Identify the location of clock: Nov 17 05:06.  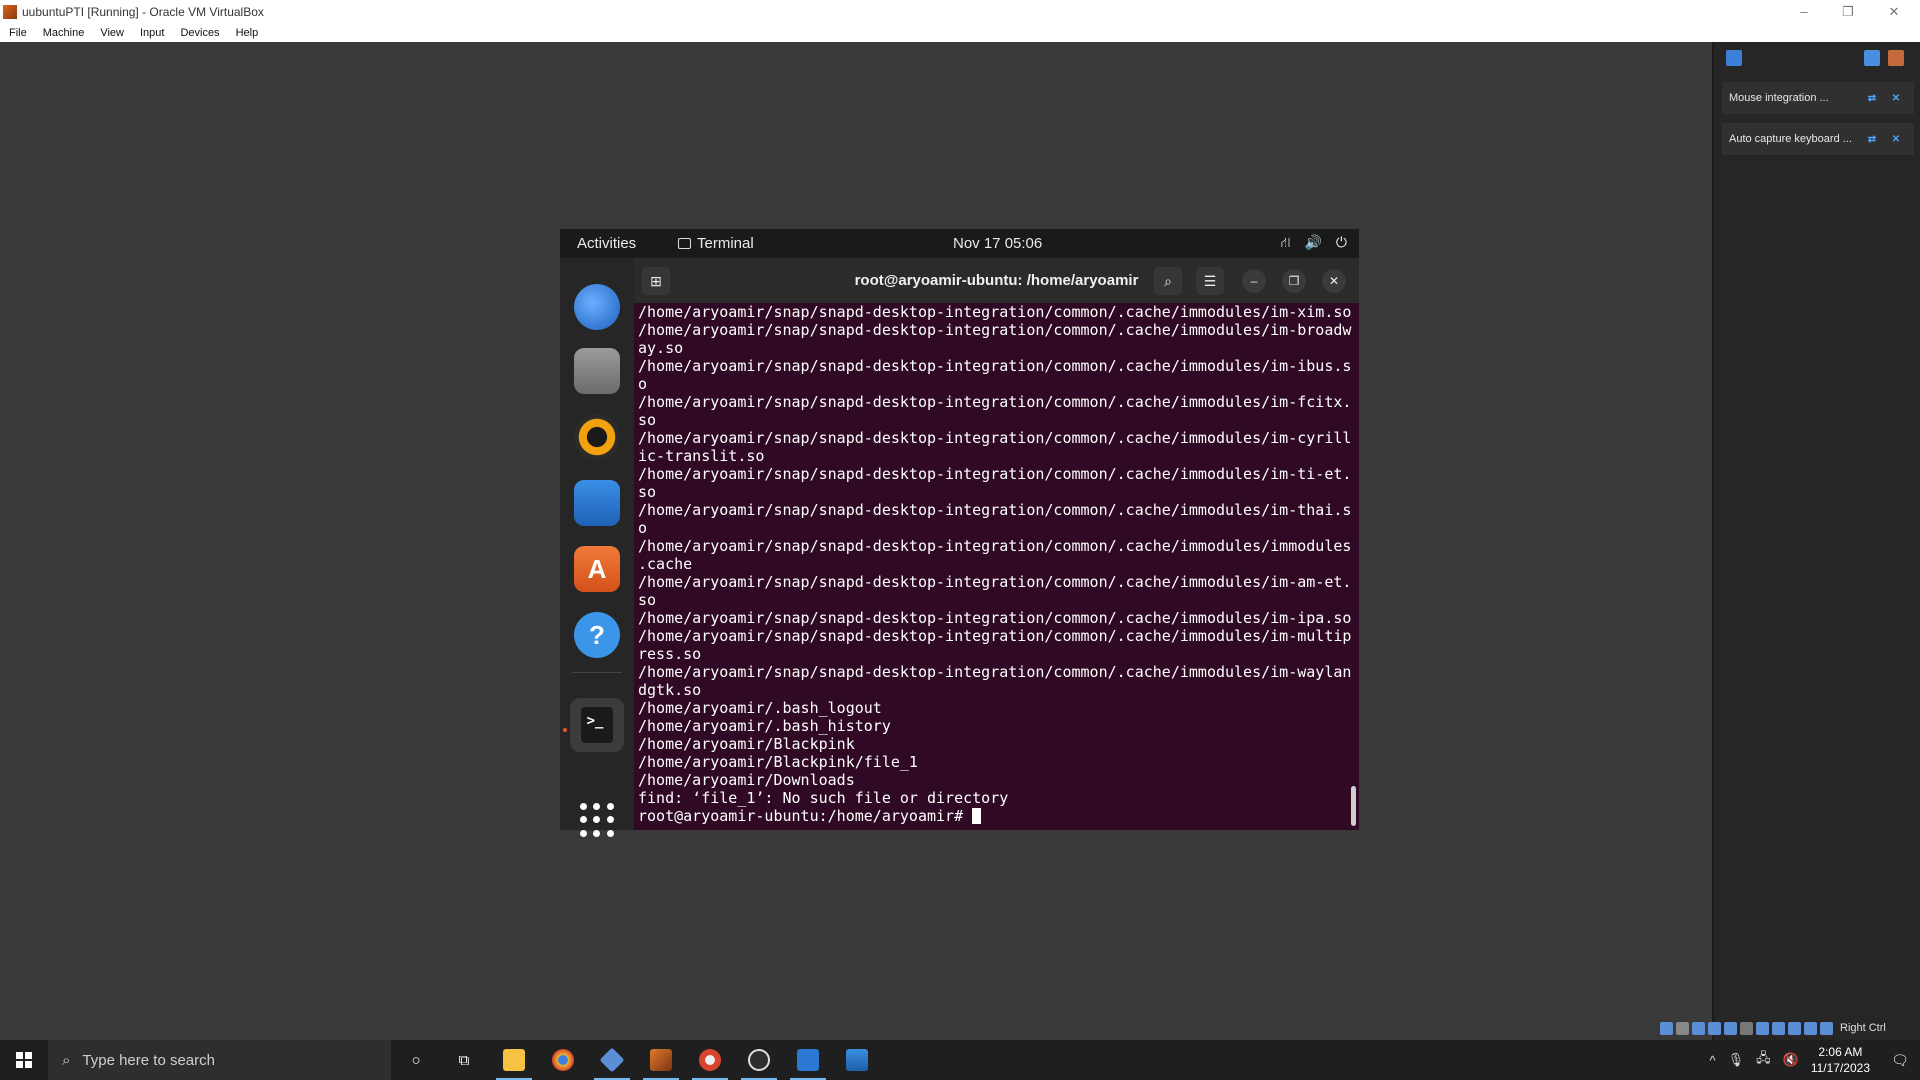
(997, 243).